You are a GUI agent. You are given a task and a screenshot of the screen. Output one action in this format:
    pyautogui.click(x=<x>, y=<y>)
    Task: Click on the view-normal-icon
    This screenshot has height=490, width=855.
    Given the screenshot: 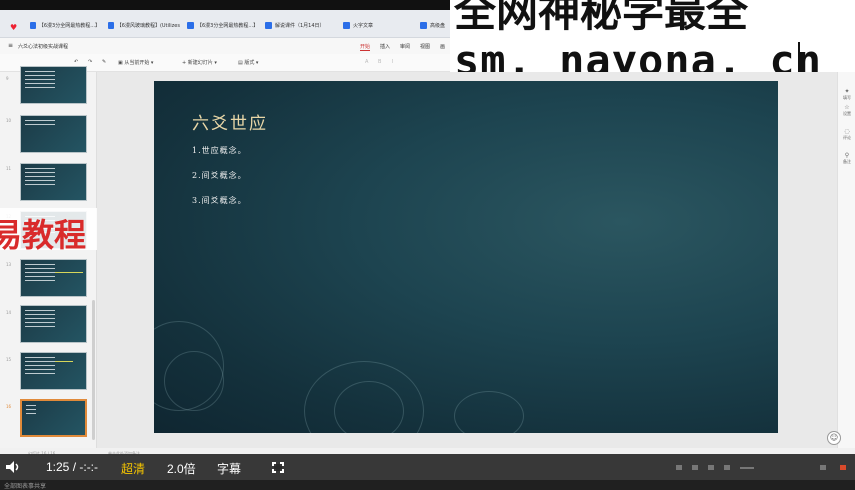 What is the action you would take?
    pyautogui.click(x=679, y=467)
    